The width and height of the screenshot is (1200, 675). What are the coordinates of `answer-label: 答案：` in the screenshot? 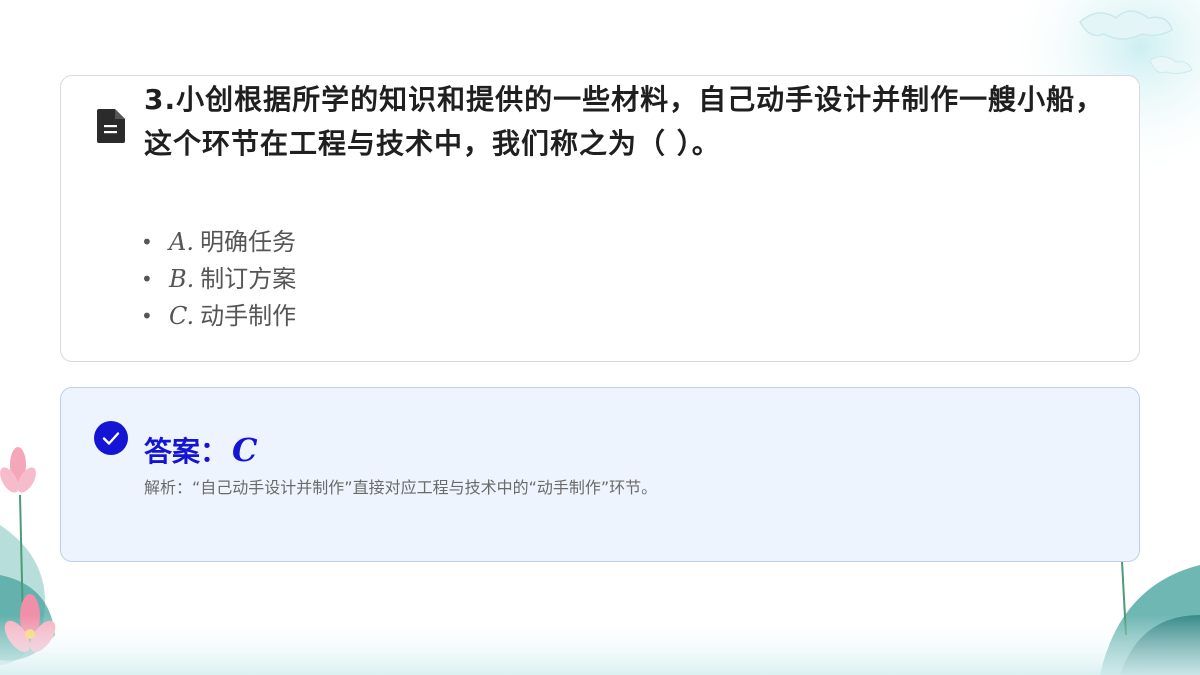 It's located at (186, 451).